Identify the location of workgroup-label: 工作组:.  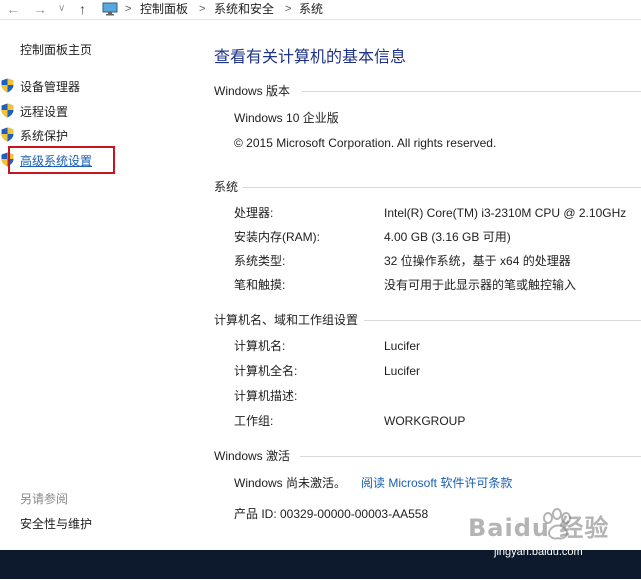
(254, 421).